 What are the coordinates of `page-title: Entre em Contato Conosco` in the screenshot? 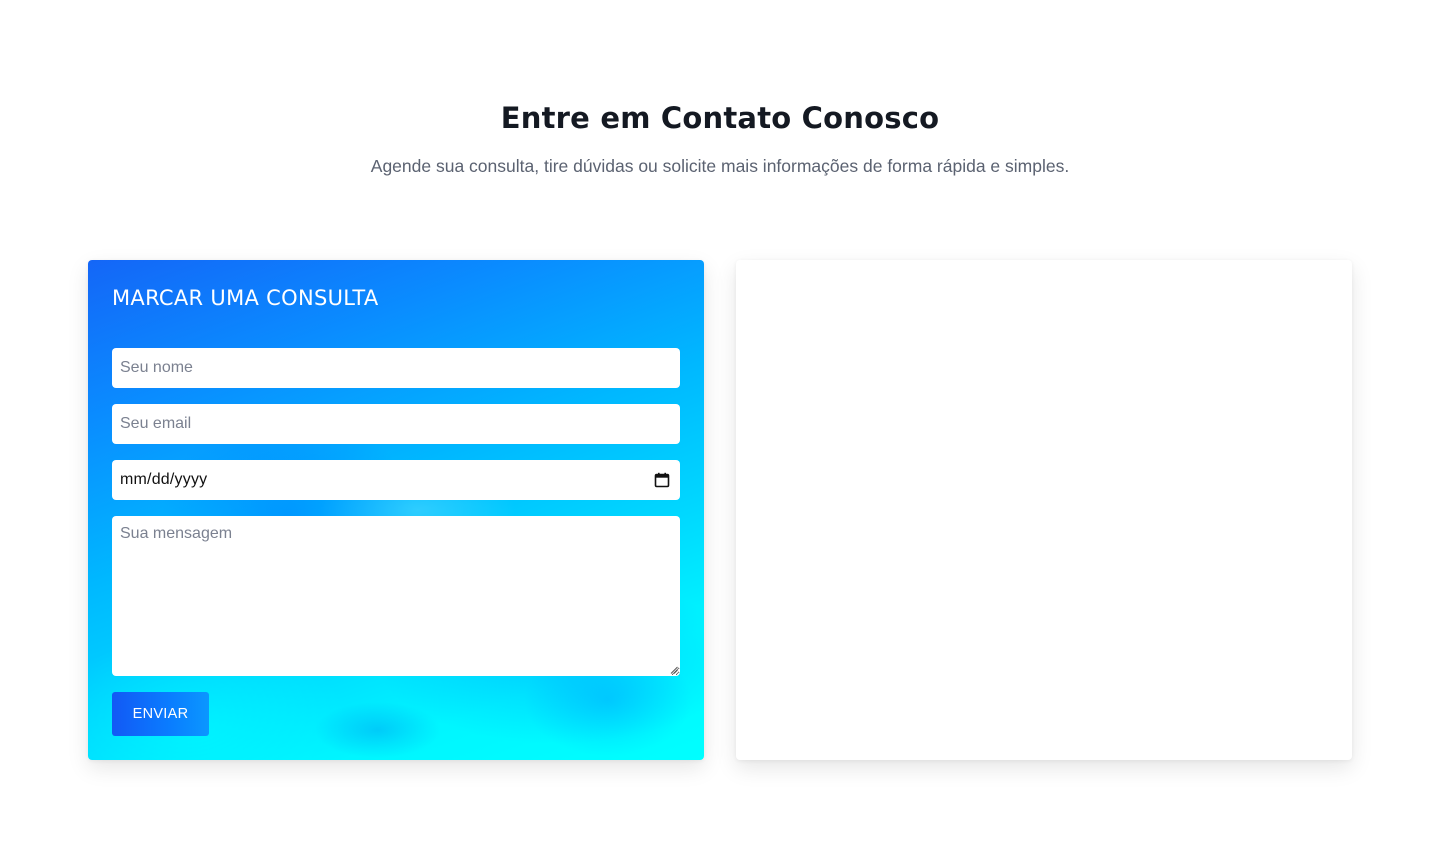 It's located at (720, 118).